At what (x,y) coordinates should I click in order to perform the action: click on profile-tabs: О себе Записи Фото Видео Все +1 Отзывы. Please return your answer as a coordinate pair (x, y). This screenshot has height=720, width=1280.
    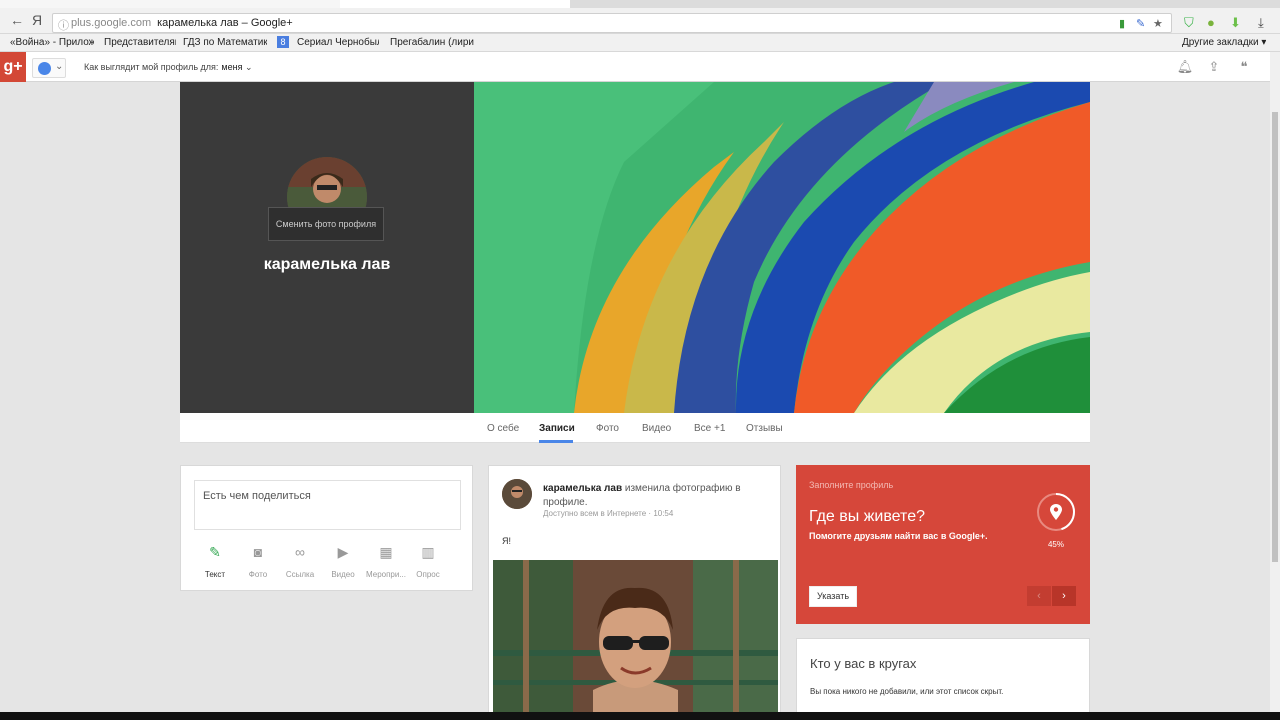
    Looking at the image, I should click on (635, 428).